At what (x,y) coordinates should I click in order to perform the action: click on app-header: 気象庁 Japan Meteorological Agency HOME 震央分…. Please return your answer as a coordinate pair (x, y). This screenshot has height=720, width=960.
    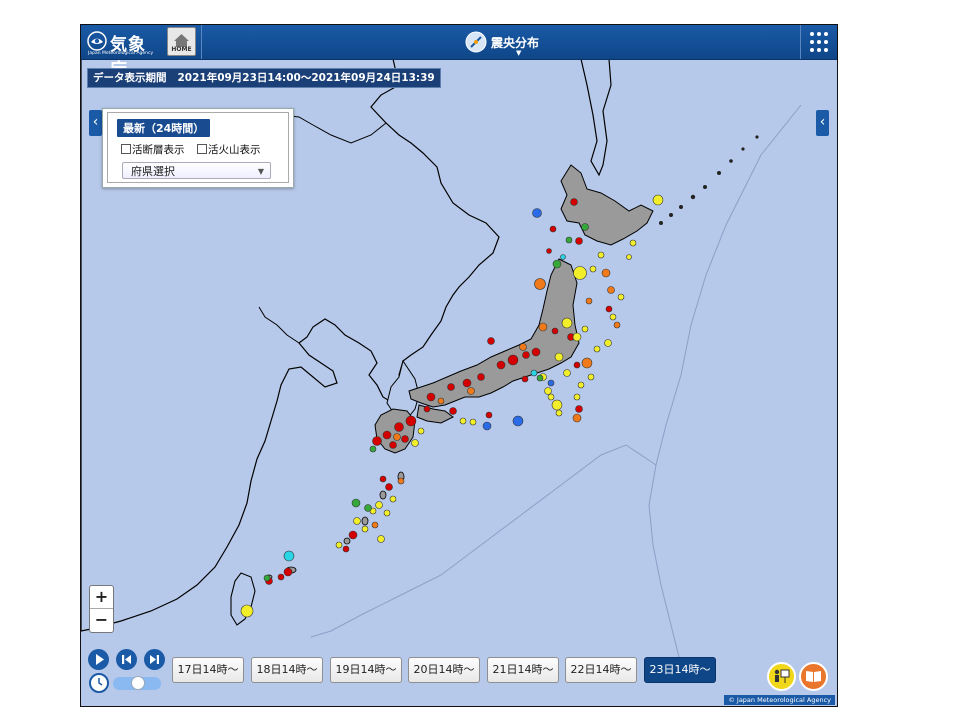
    Looking at the image, I should click on (459, 52).